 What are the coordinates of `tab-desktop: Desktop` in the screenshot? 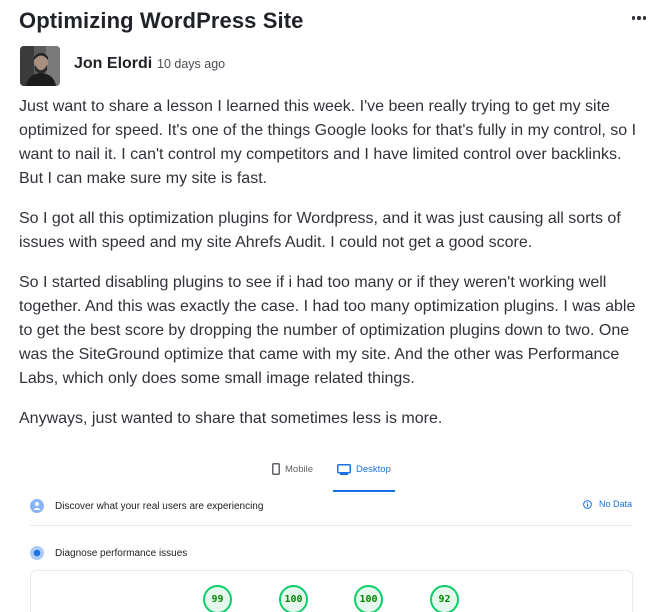 It's located at (364, 476).